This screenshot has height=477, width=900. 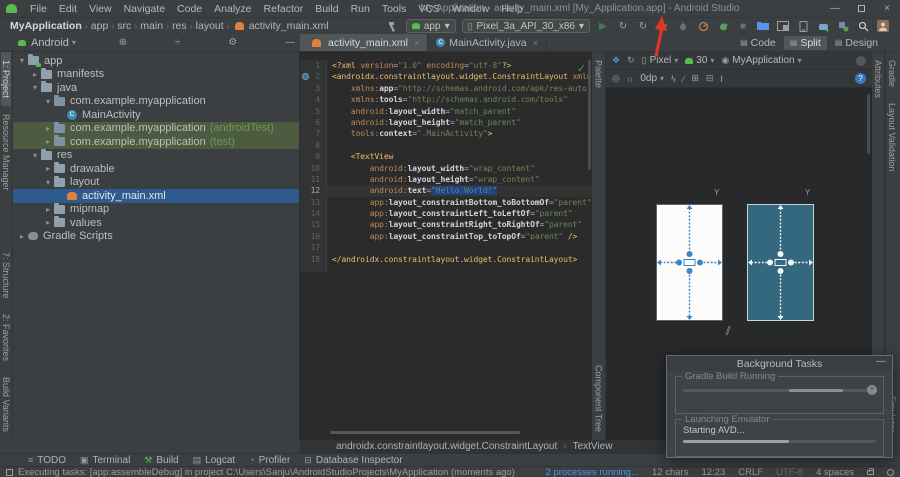 I want to click on tab-attributes: Attributes, so click(x=878, y=79).